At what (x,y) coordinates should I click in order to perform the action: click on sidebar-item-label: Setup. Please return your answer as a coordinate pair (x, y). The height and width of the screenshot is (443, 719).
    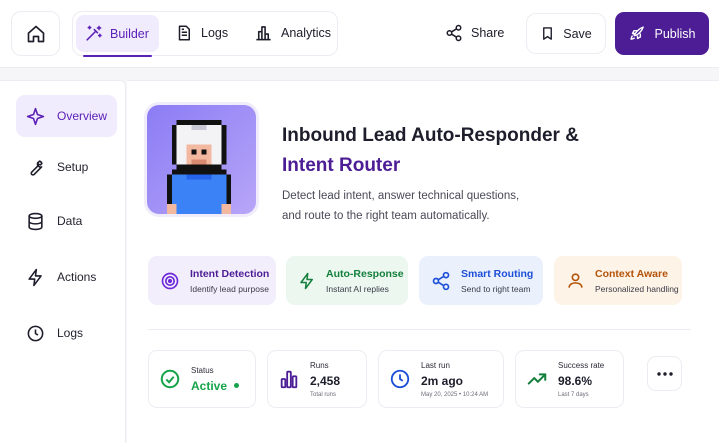
    Looking at the image, I should click on (73, 167).